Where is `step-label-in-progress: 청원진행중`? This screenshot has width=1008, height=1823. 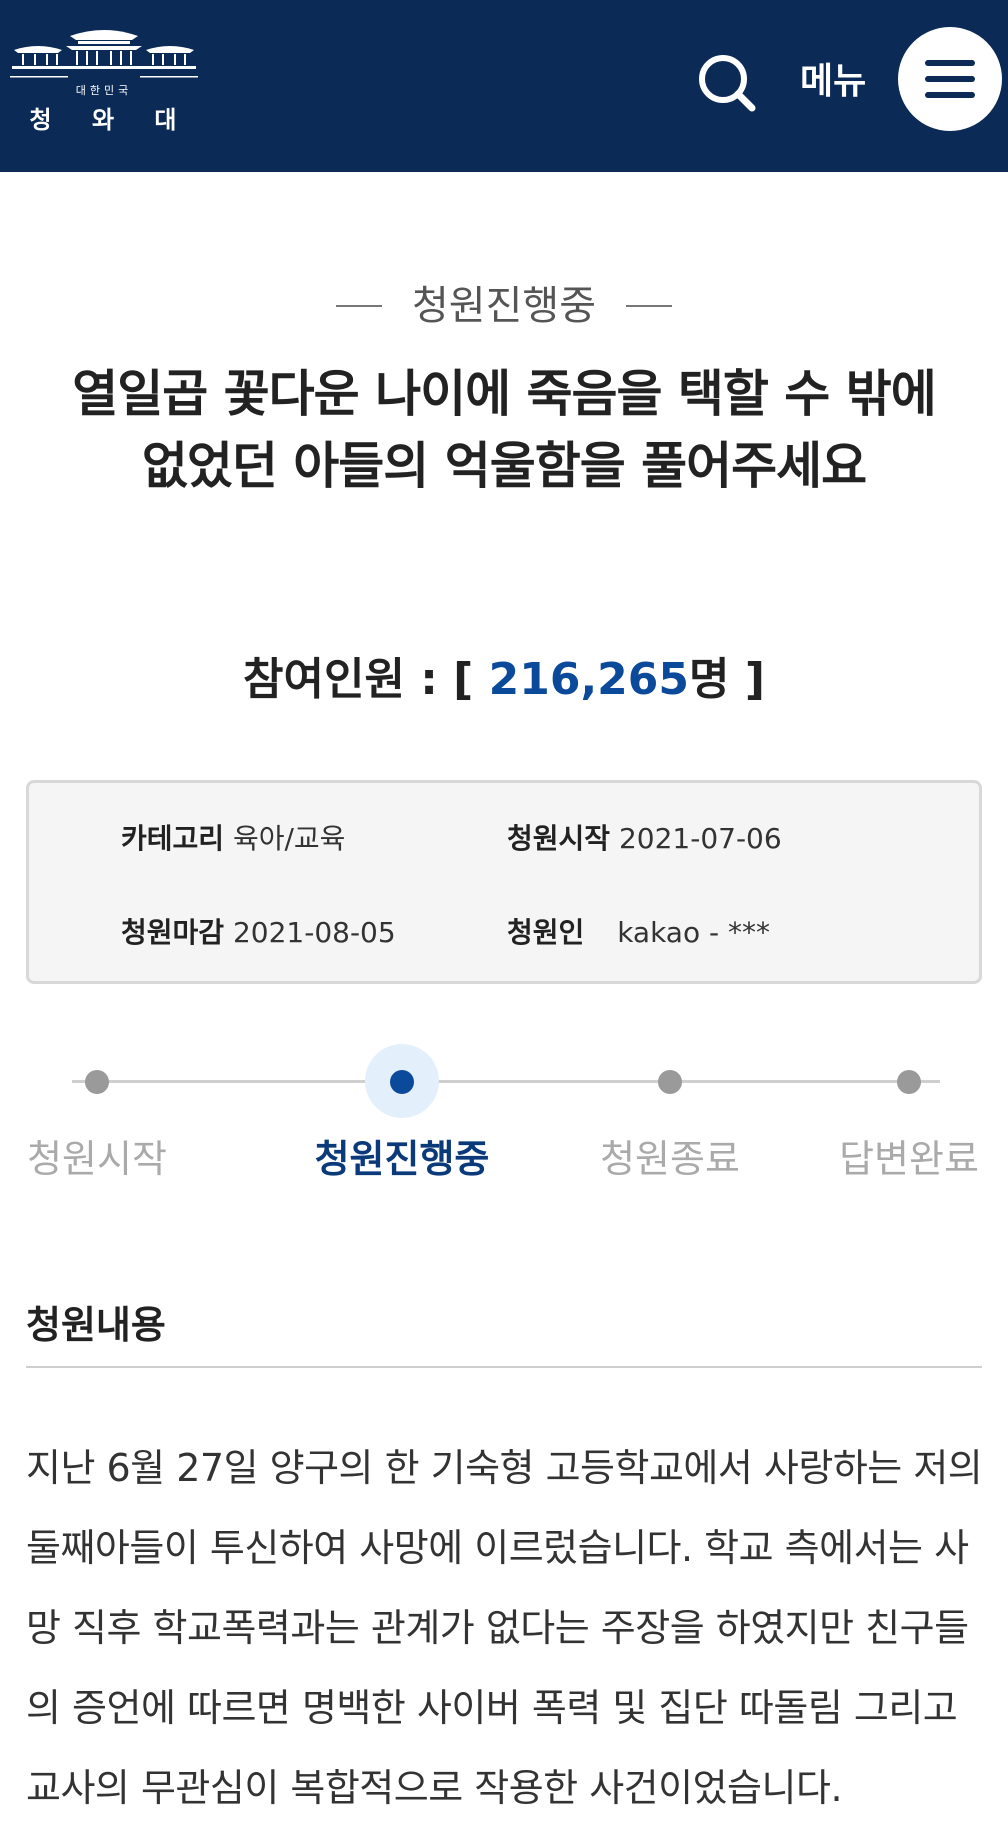 step-label-in-progress: 청원진행중 is located at coordinates (402, 1159).